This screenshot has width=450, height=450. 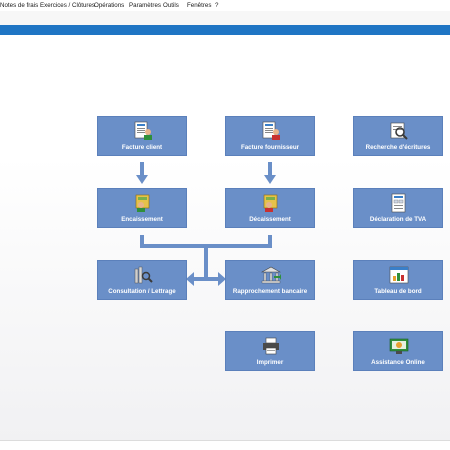 I want to click on tile-label: Facture fournisseur, so click(x=270, y=147).